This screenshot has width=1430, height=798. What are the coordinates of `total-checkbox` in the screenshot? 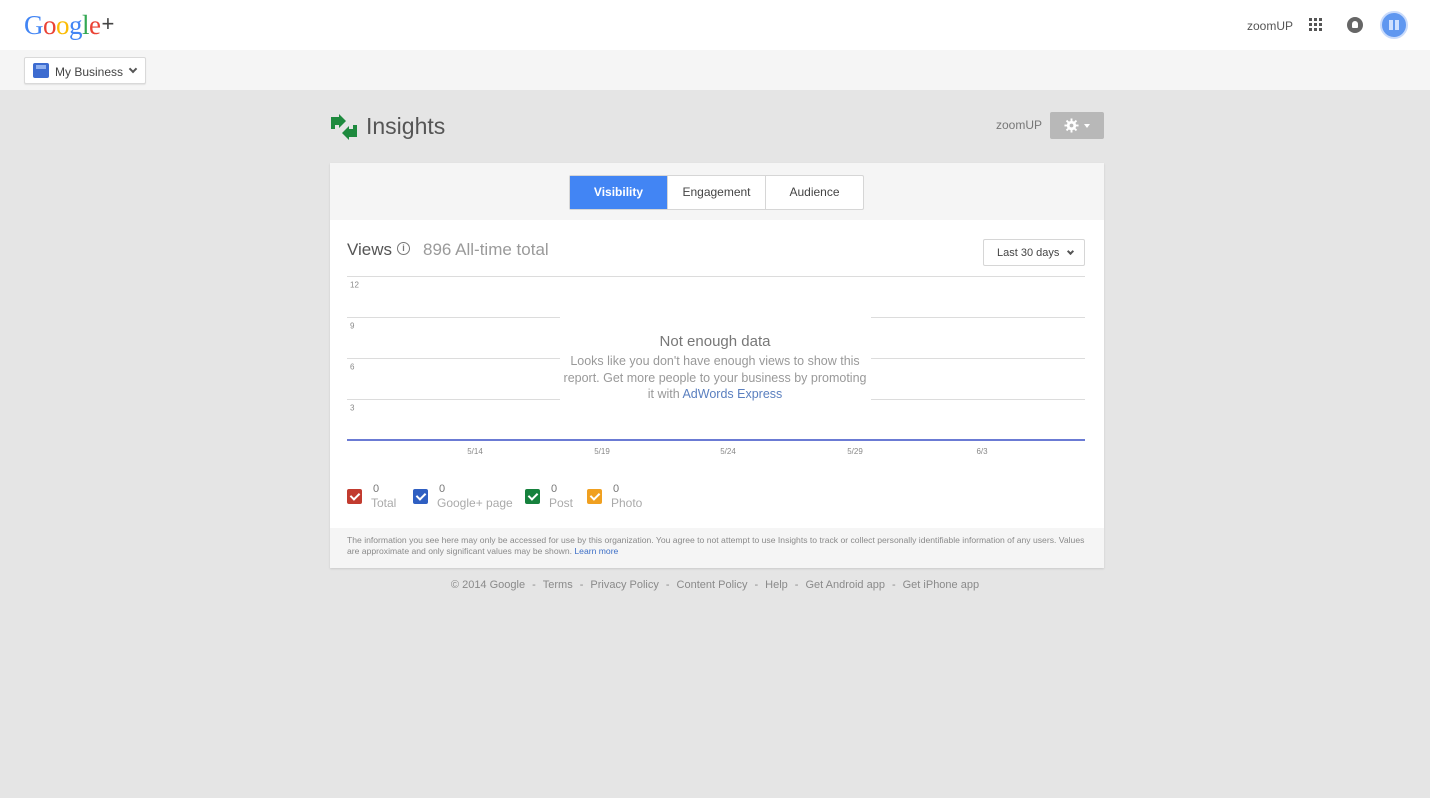 It's located at (354, 496).